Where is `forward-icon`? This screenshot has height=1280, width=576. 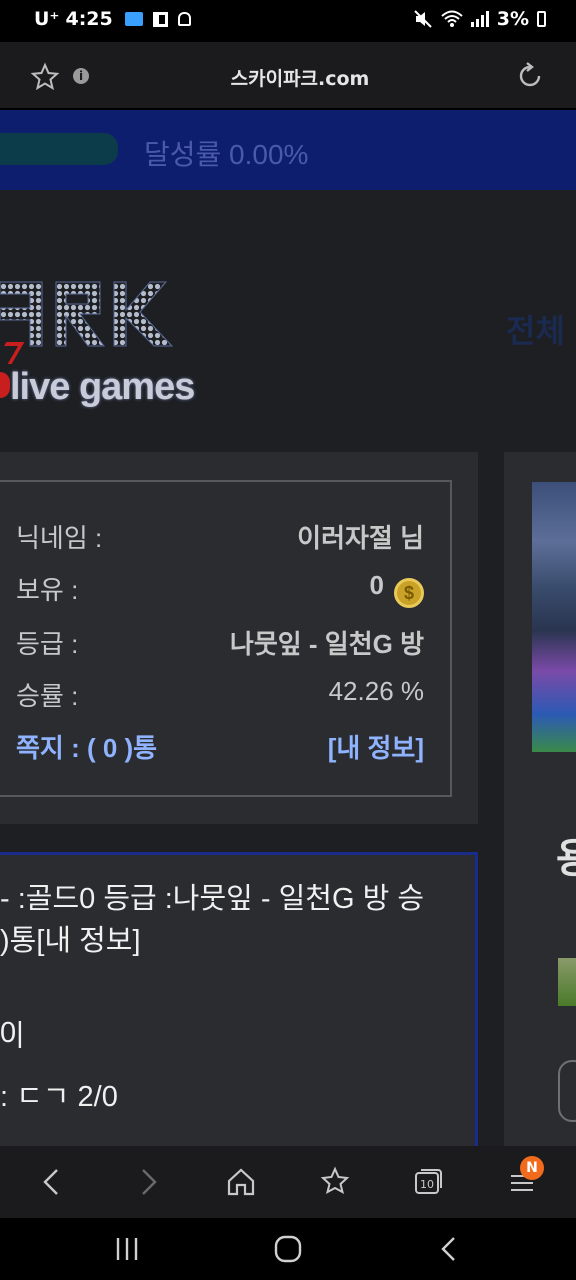
forward-icon is located at coordinates (148, 1182).